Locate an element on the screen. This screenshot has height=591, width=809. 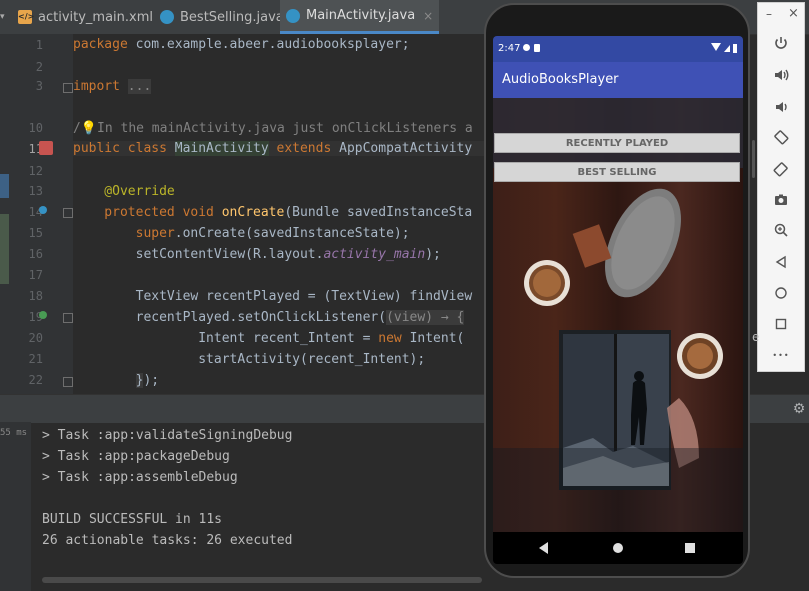
battery-icon is located at coordinates (735, 48).